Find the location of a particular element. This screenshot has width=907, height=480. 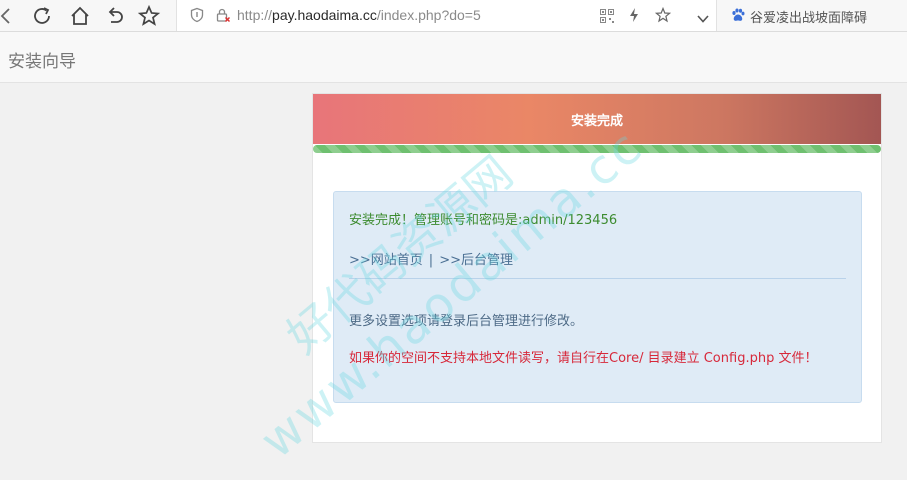

panel-heading: 安装完成 is located at coordinates (597, 119).